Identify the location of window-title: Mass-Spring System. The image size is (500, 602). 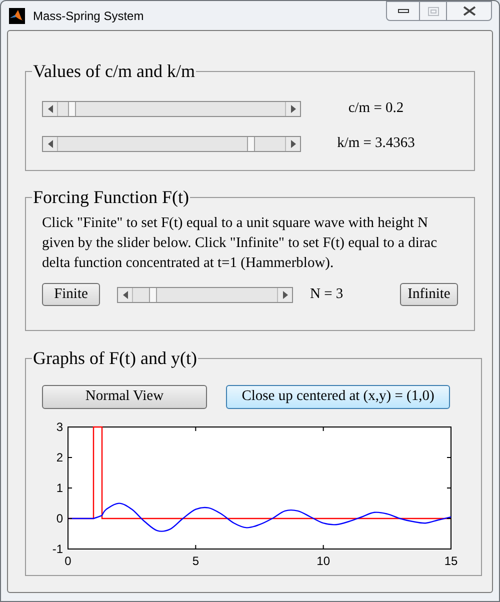
(88, 16).